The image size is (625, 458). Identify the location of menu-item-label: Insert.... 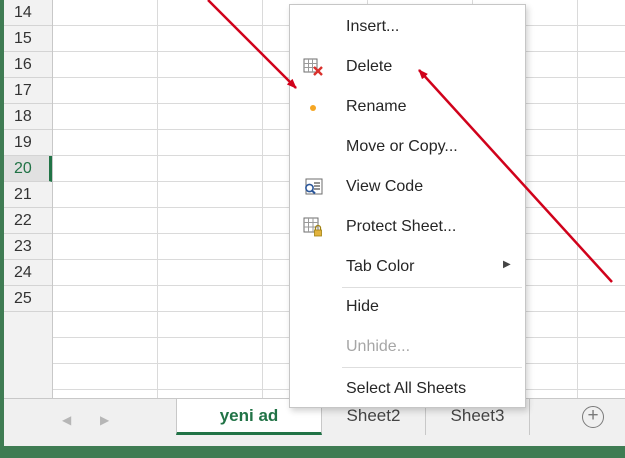
(373, 26).